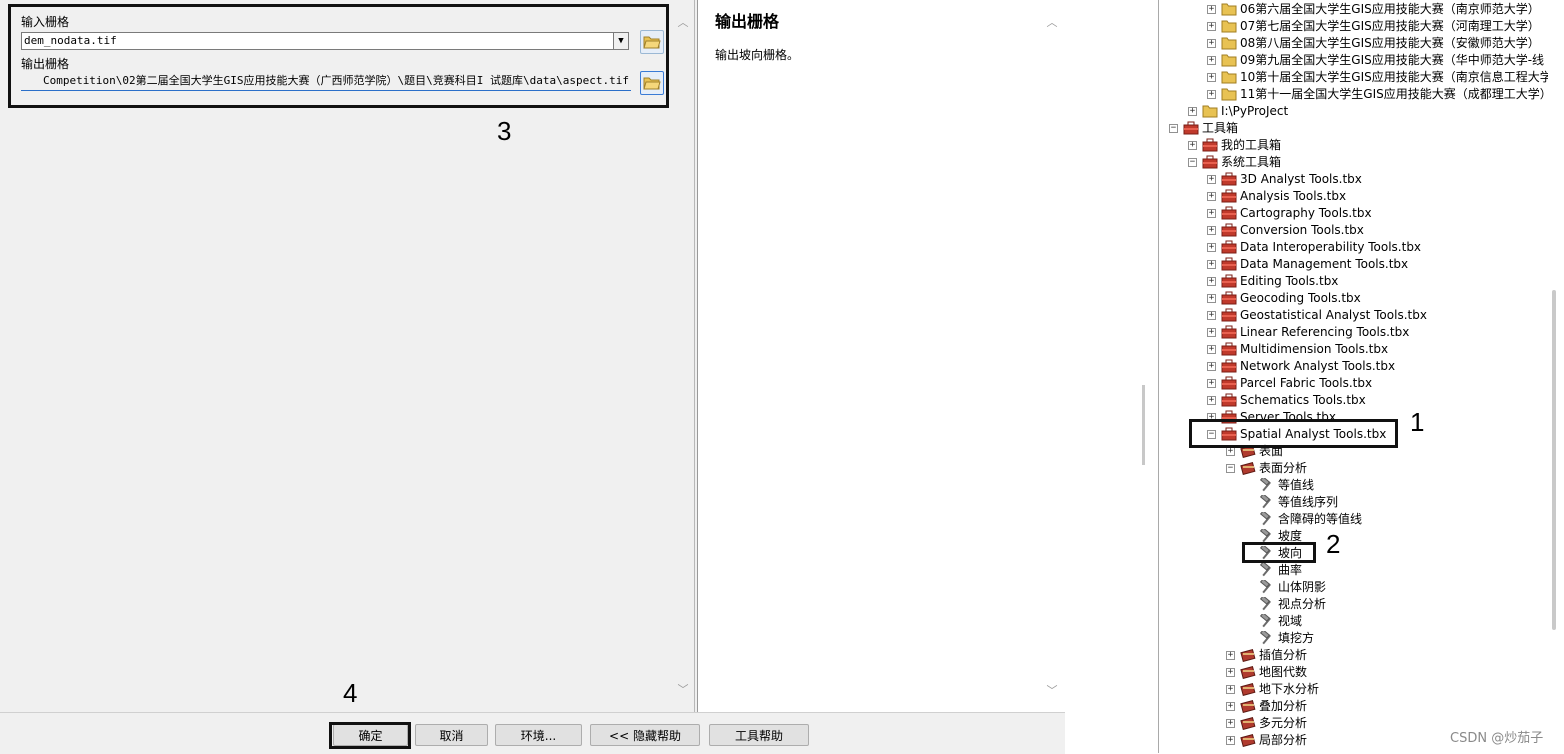  What do you see at coordinates (1353, 179) in the screenshot?
I see `tree-item-toolbox: +3D Analyst Tools.tbx` at bounding box center [1353, 179].